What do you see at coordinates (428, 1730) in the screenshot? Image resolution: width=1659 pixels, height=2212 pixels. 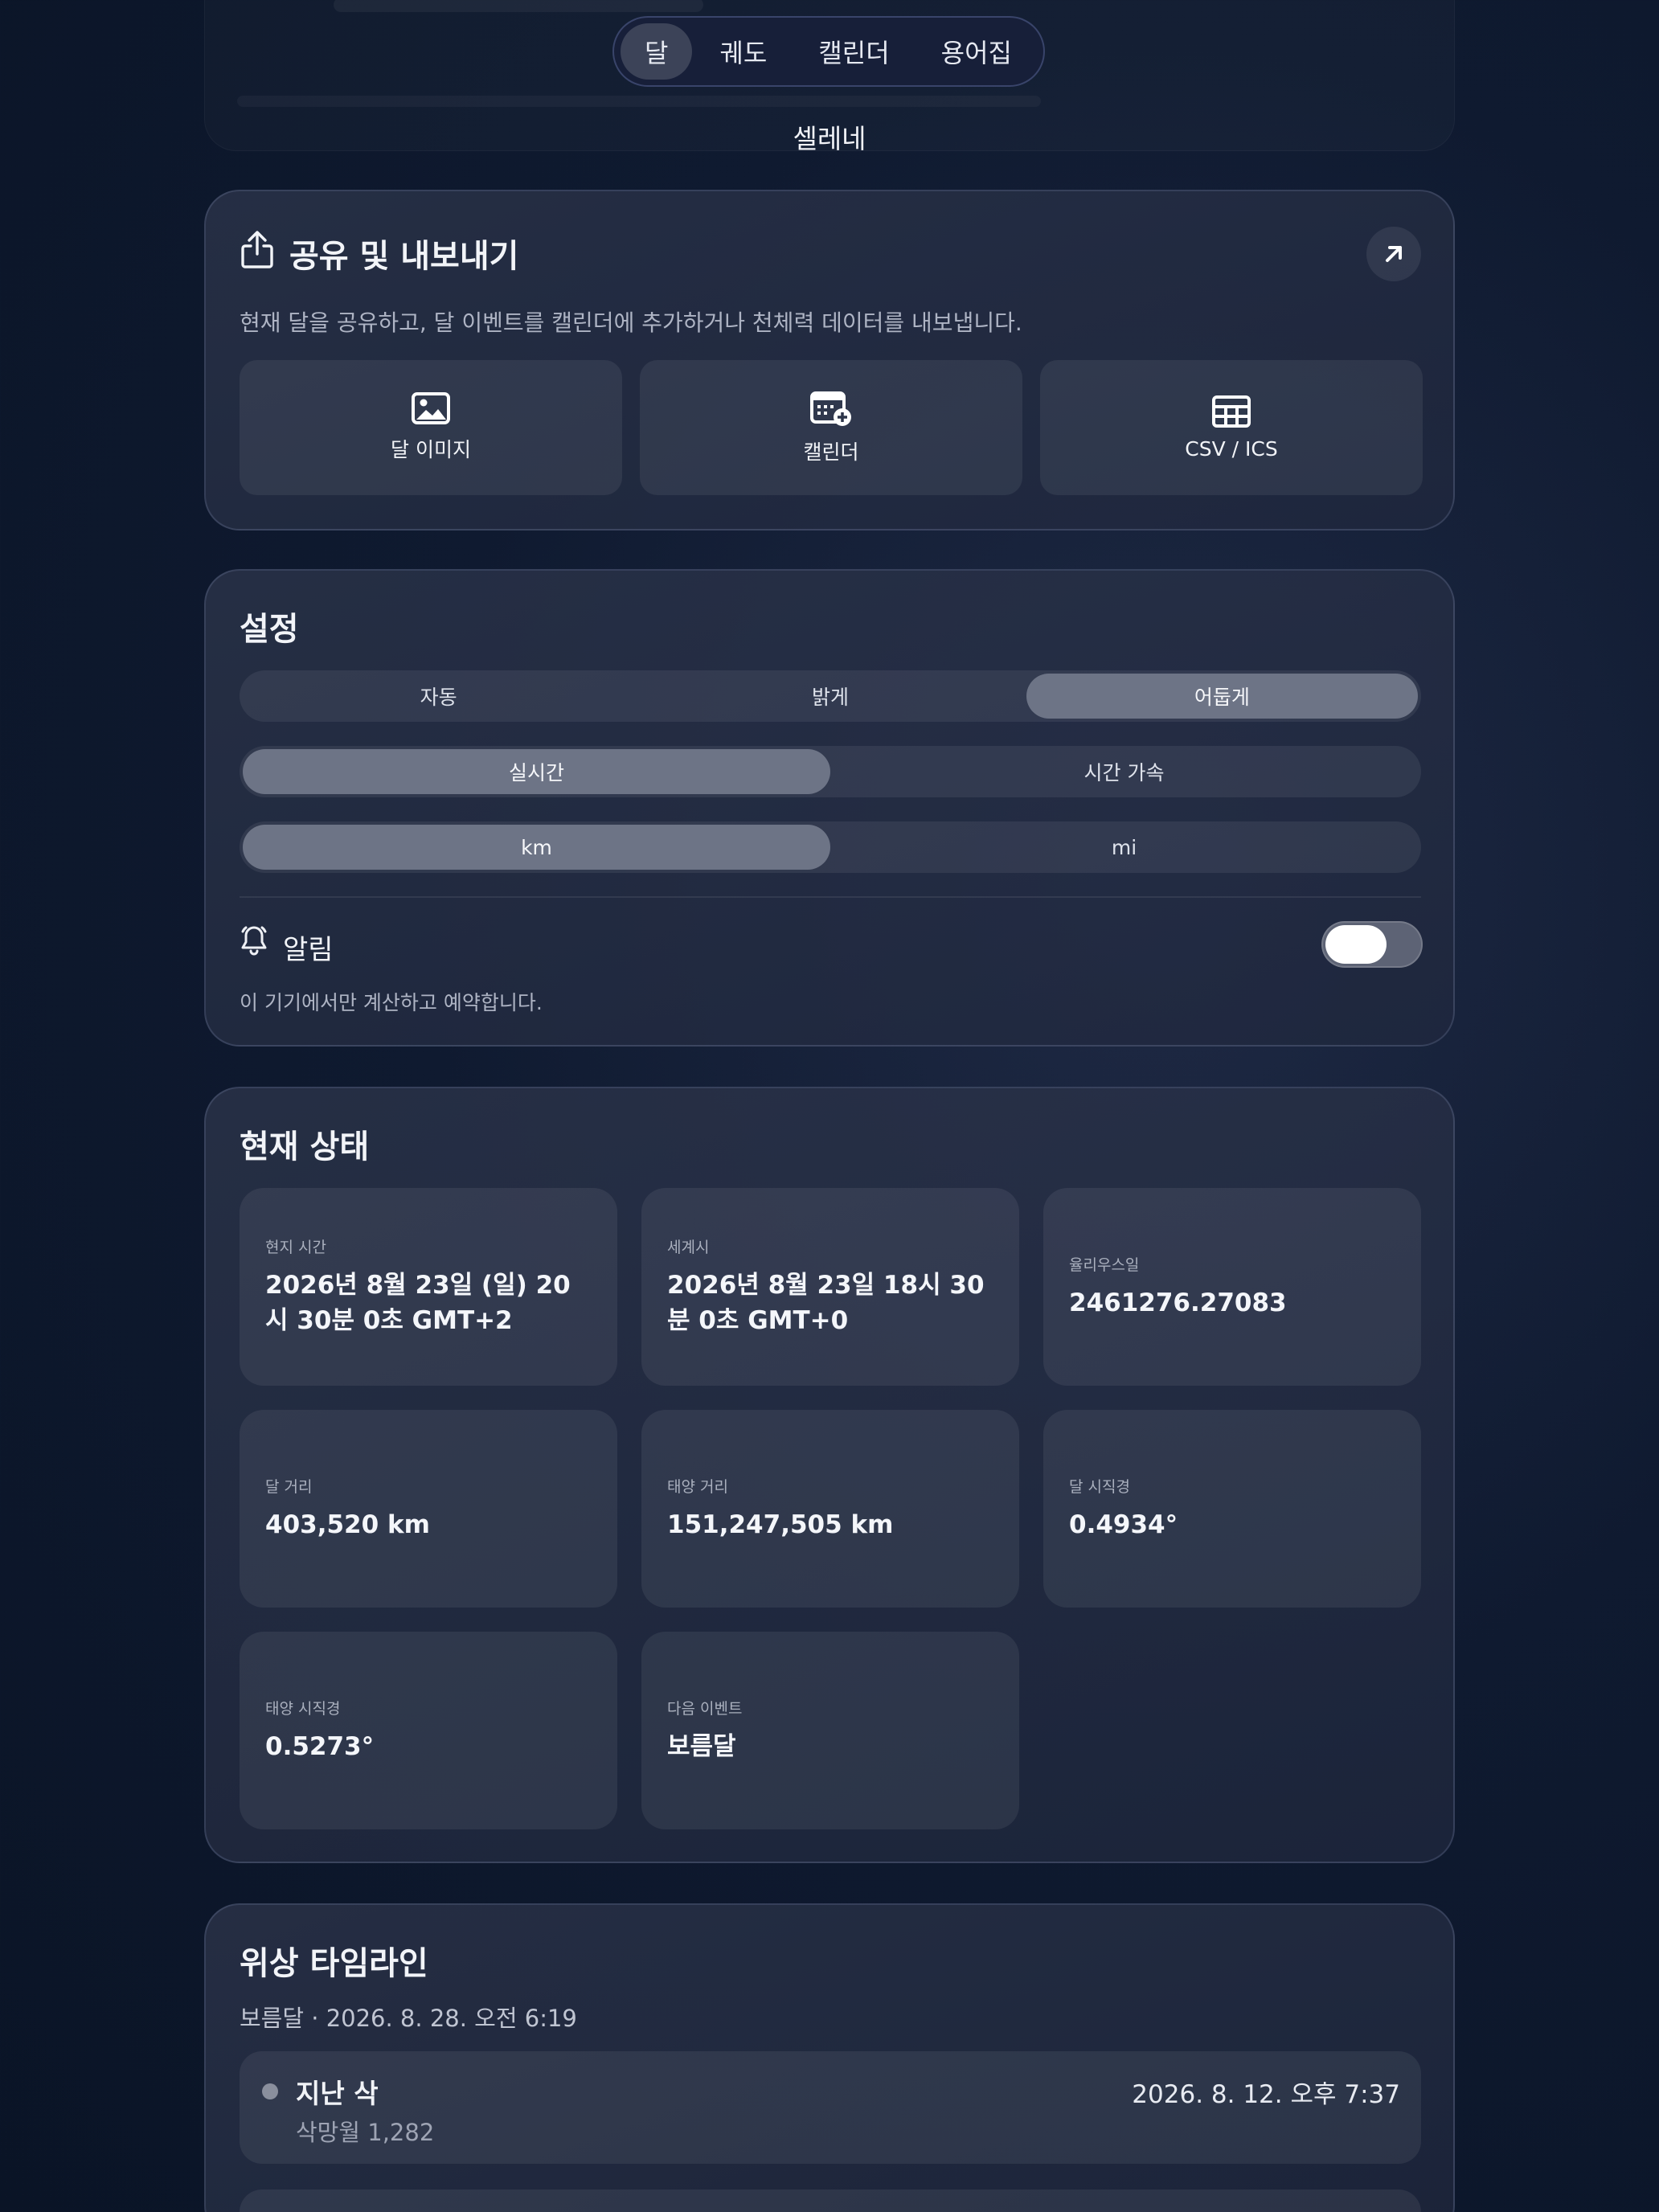 I see `stat-sun-apparent-diameter: 태양 시직경 0.5273°` at bounding box center [428, 1730].